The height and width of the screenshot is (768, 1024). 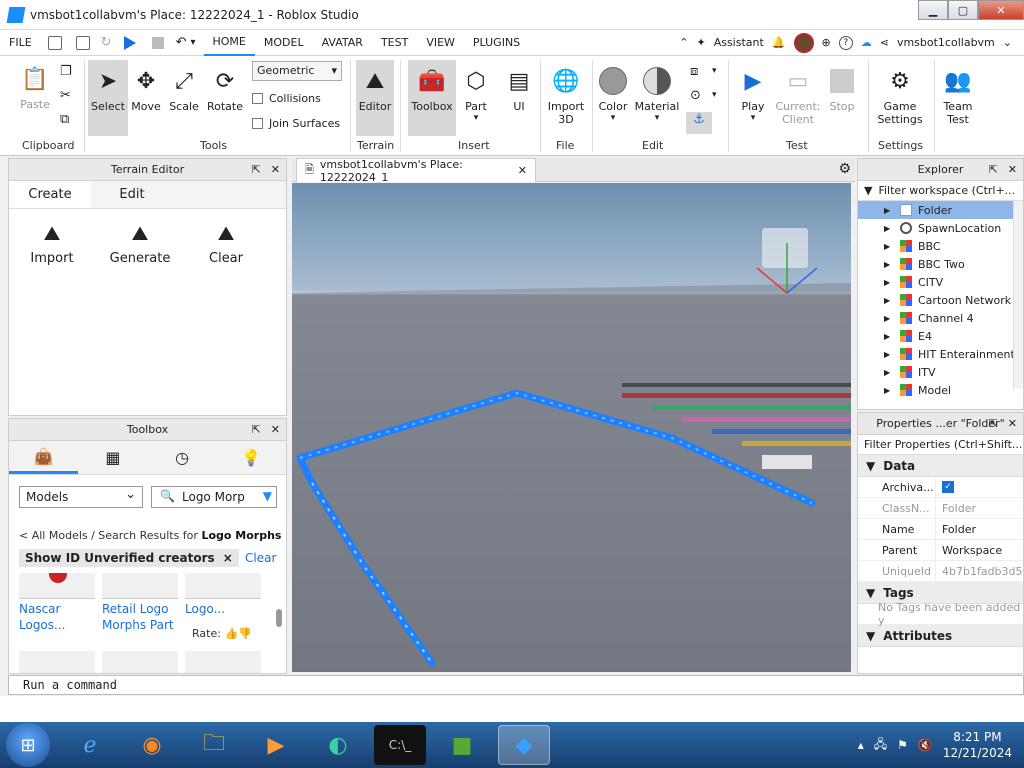 What do you see at coordinates (44, 457) in the screenshot?
I see `marketplace-tab: 👜` at bounding box center [44, 457].